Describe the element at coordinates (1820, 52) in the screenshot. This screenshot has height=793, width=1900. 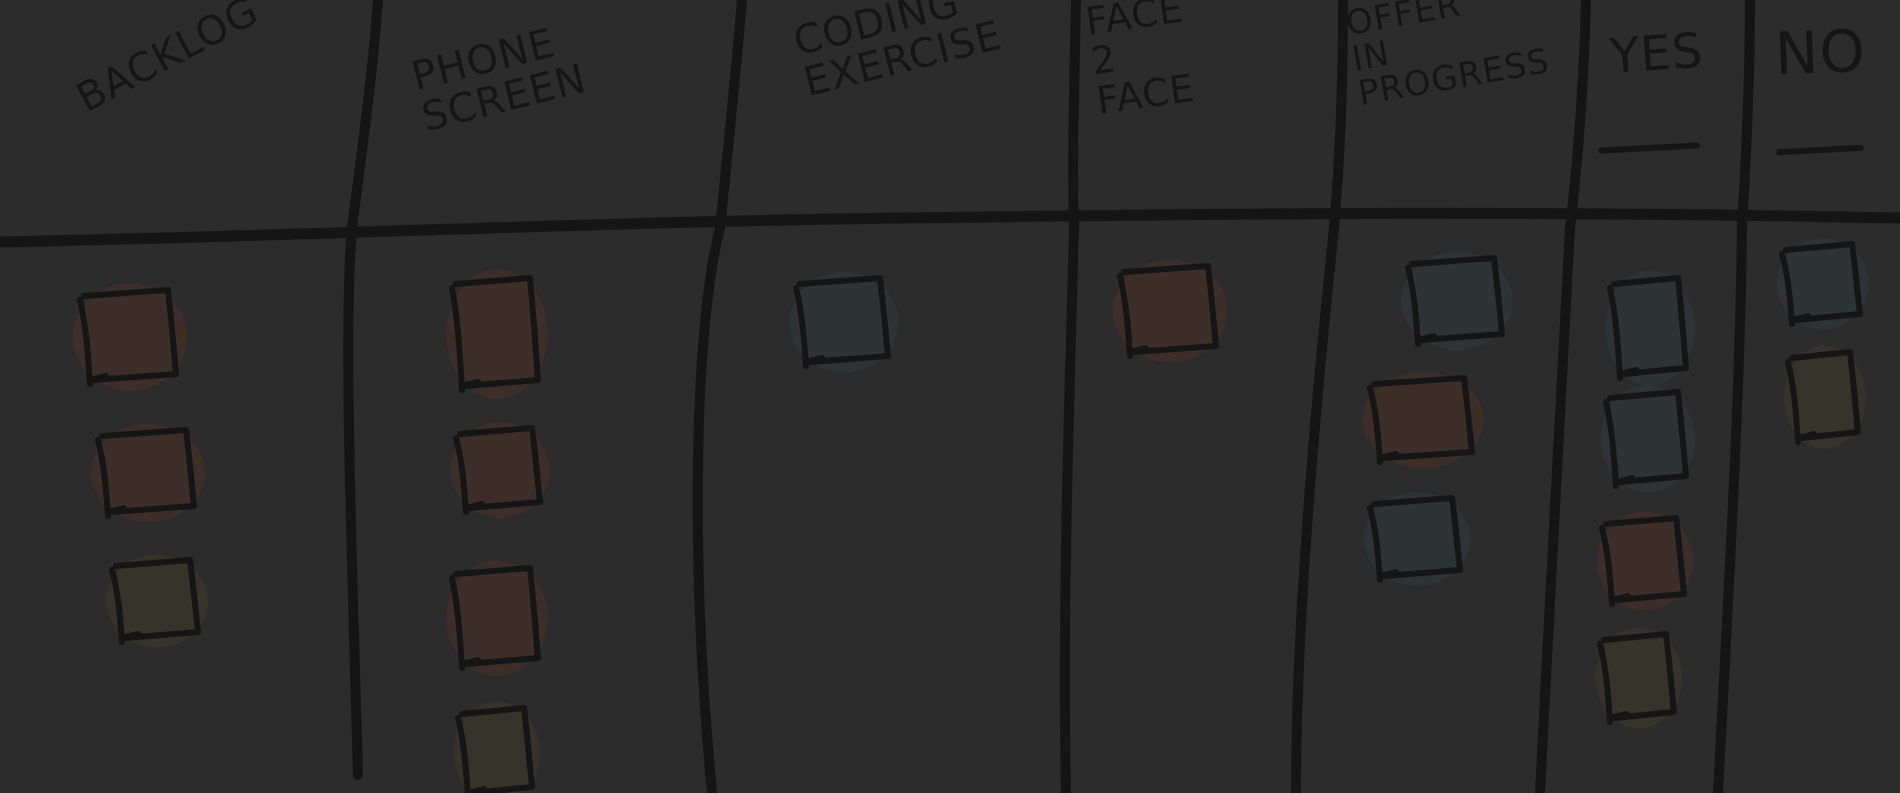
I see `column-header-no: NO` at that location.